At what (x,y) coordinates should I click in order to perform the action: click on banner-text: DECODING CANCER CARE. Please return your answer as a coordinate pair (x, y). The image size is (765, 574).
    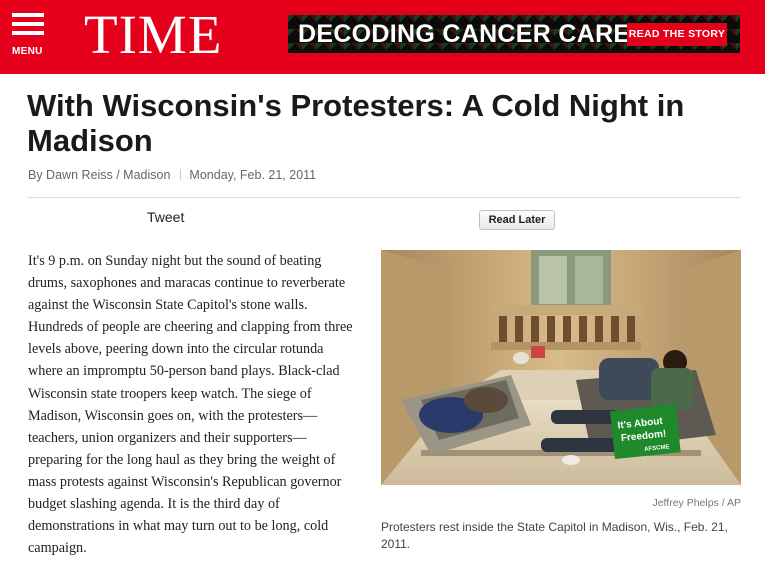
    Looking at the image, I should click on (464, 34).